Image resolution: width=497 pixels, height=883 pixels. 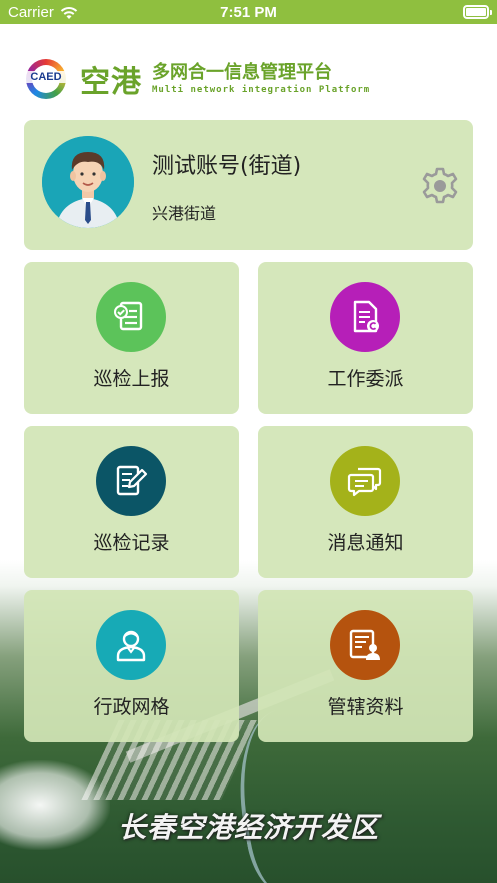 What do you see at coordinates (131, 543) in the screenshot?
I see `menu-tile-label: 巡检记录` at bounding box center [131, 543].